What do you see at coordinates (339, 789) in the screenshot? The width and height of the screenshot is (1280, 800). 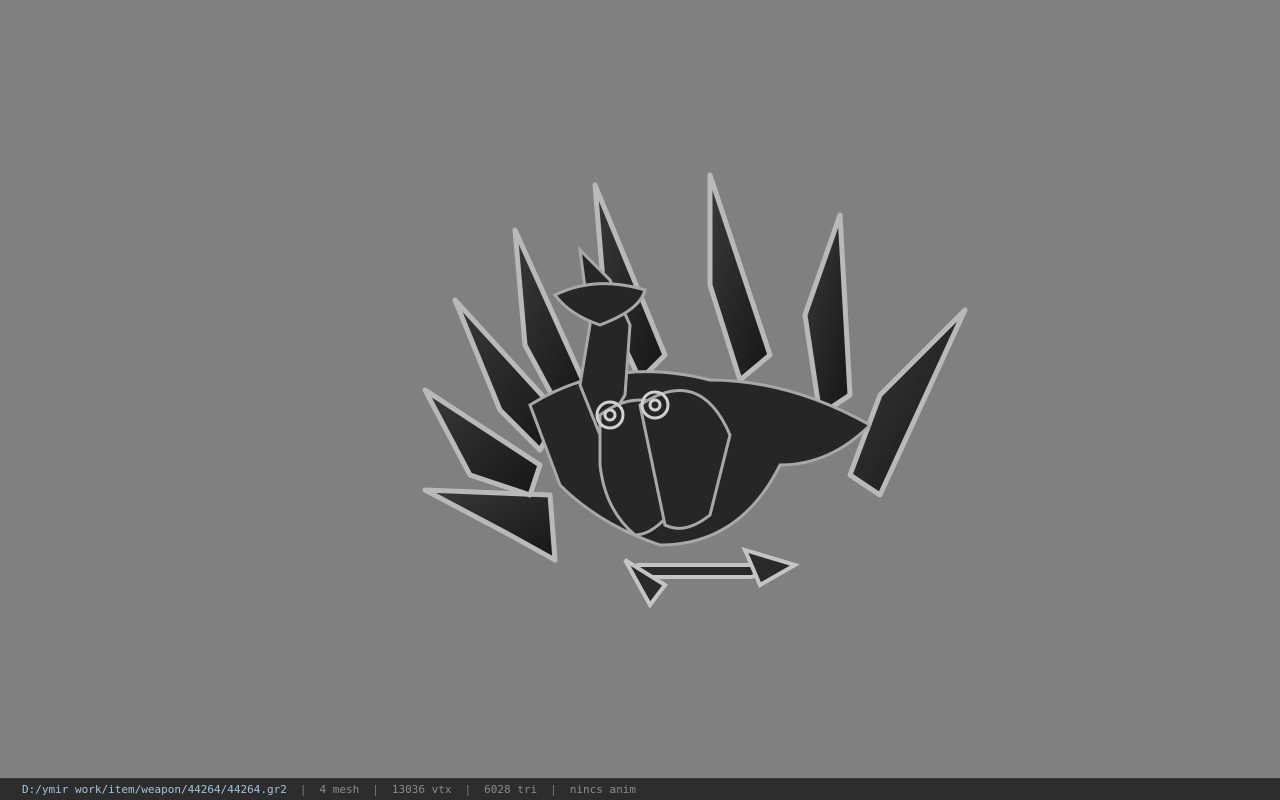 I see `mesh-count: 4 mesh` at bounding box center [339, 789].